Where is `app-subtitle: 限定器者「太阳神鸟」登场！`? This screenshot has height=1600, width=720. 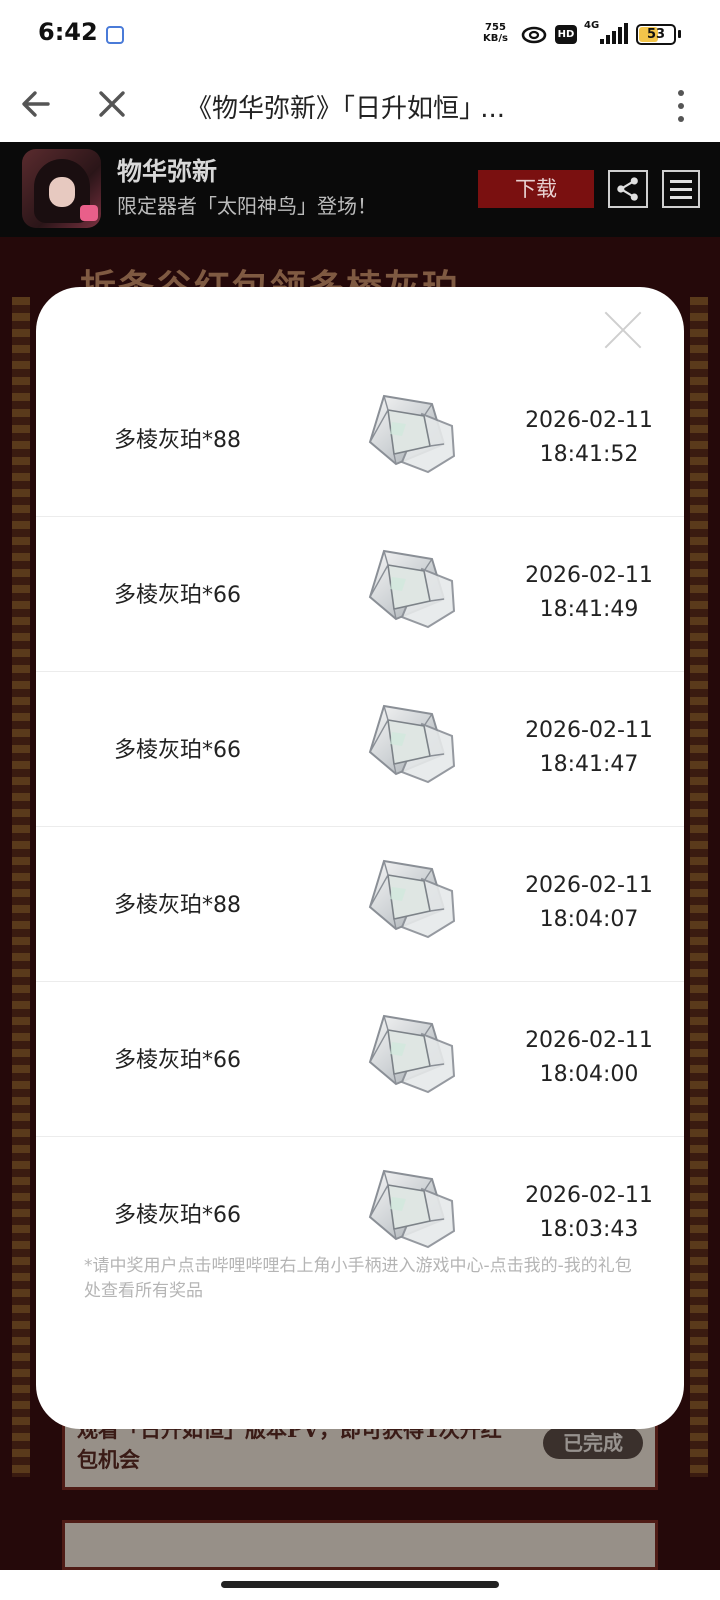 app-subtitle: 限定器者「太阳神鸟」登场！ is located at coordinates (247, 206).